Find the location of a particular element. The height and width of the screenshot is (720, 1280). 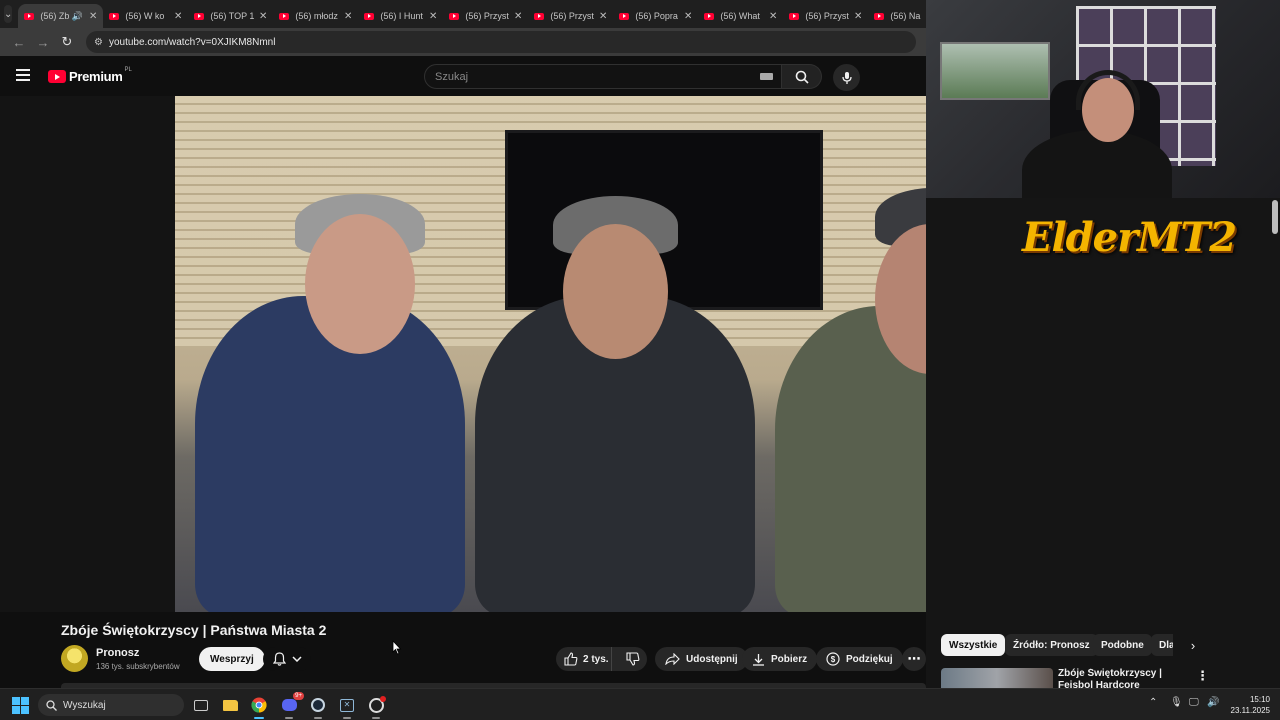

url-text: youtube.com/watch?v=0XJIKM8Nmnl is located at coordinates (192, 42).